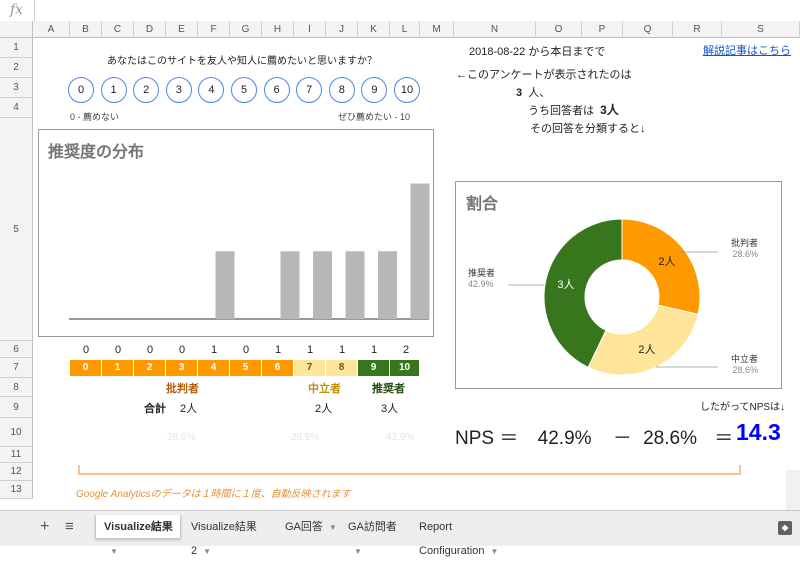  I want to click on nps-minus: －, so click(622, 438).